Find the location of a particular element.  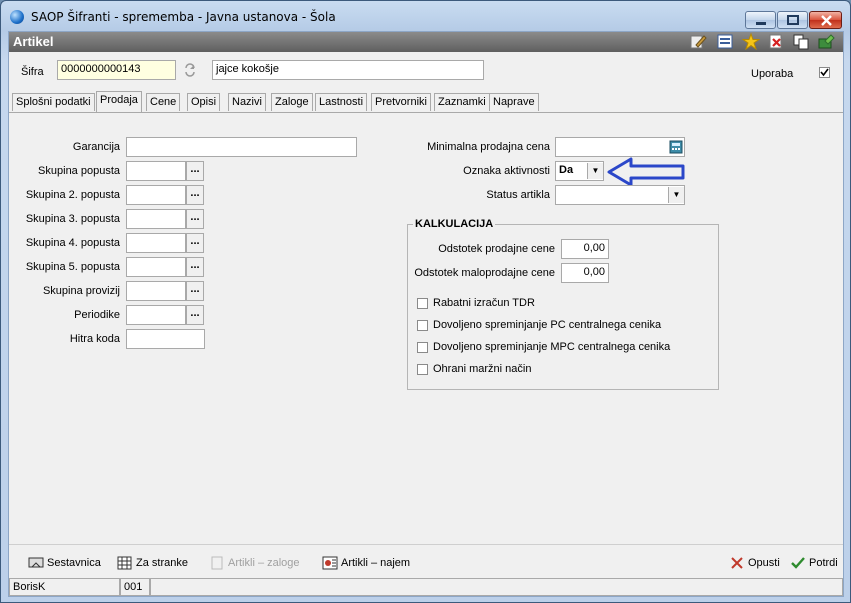

skupina-provizij-input is located at coordinates (156, 291).